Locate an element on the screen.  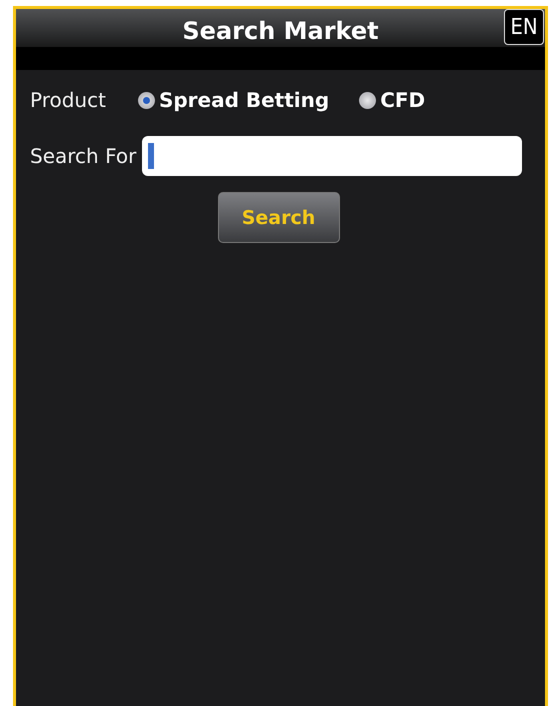
product-radio: Spread Betting is located at coordinates (234, 100).